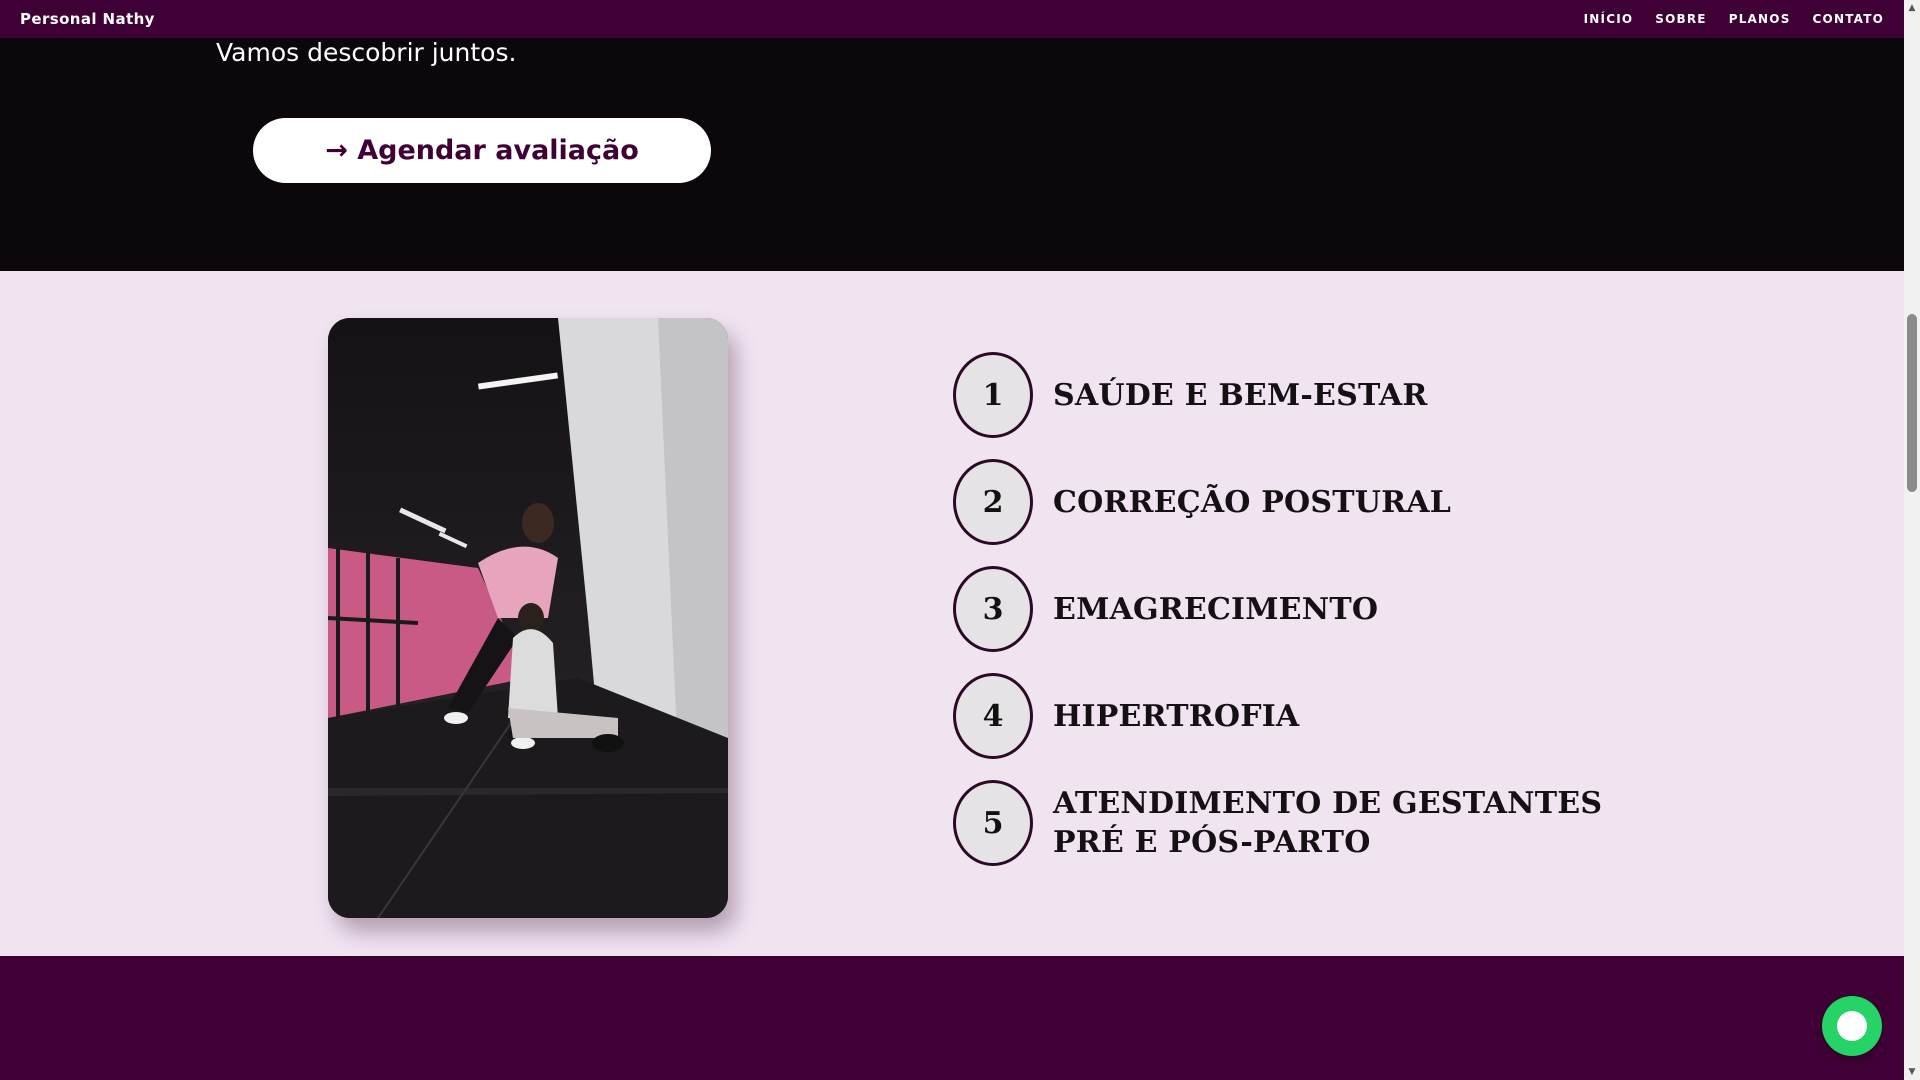 This screenshot has width=1920, height=1080. I want to click on whatsapp-icon, so click(1852, 1026).